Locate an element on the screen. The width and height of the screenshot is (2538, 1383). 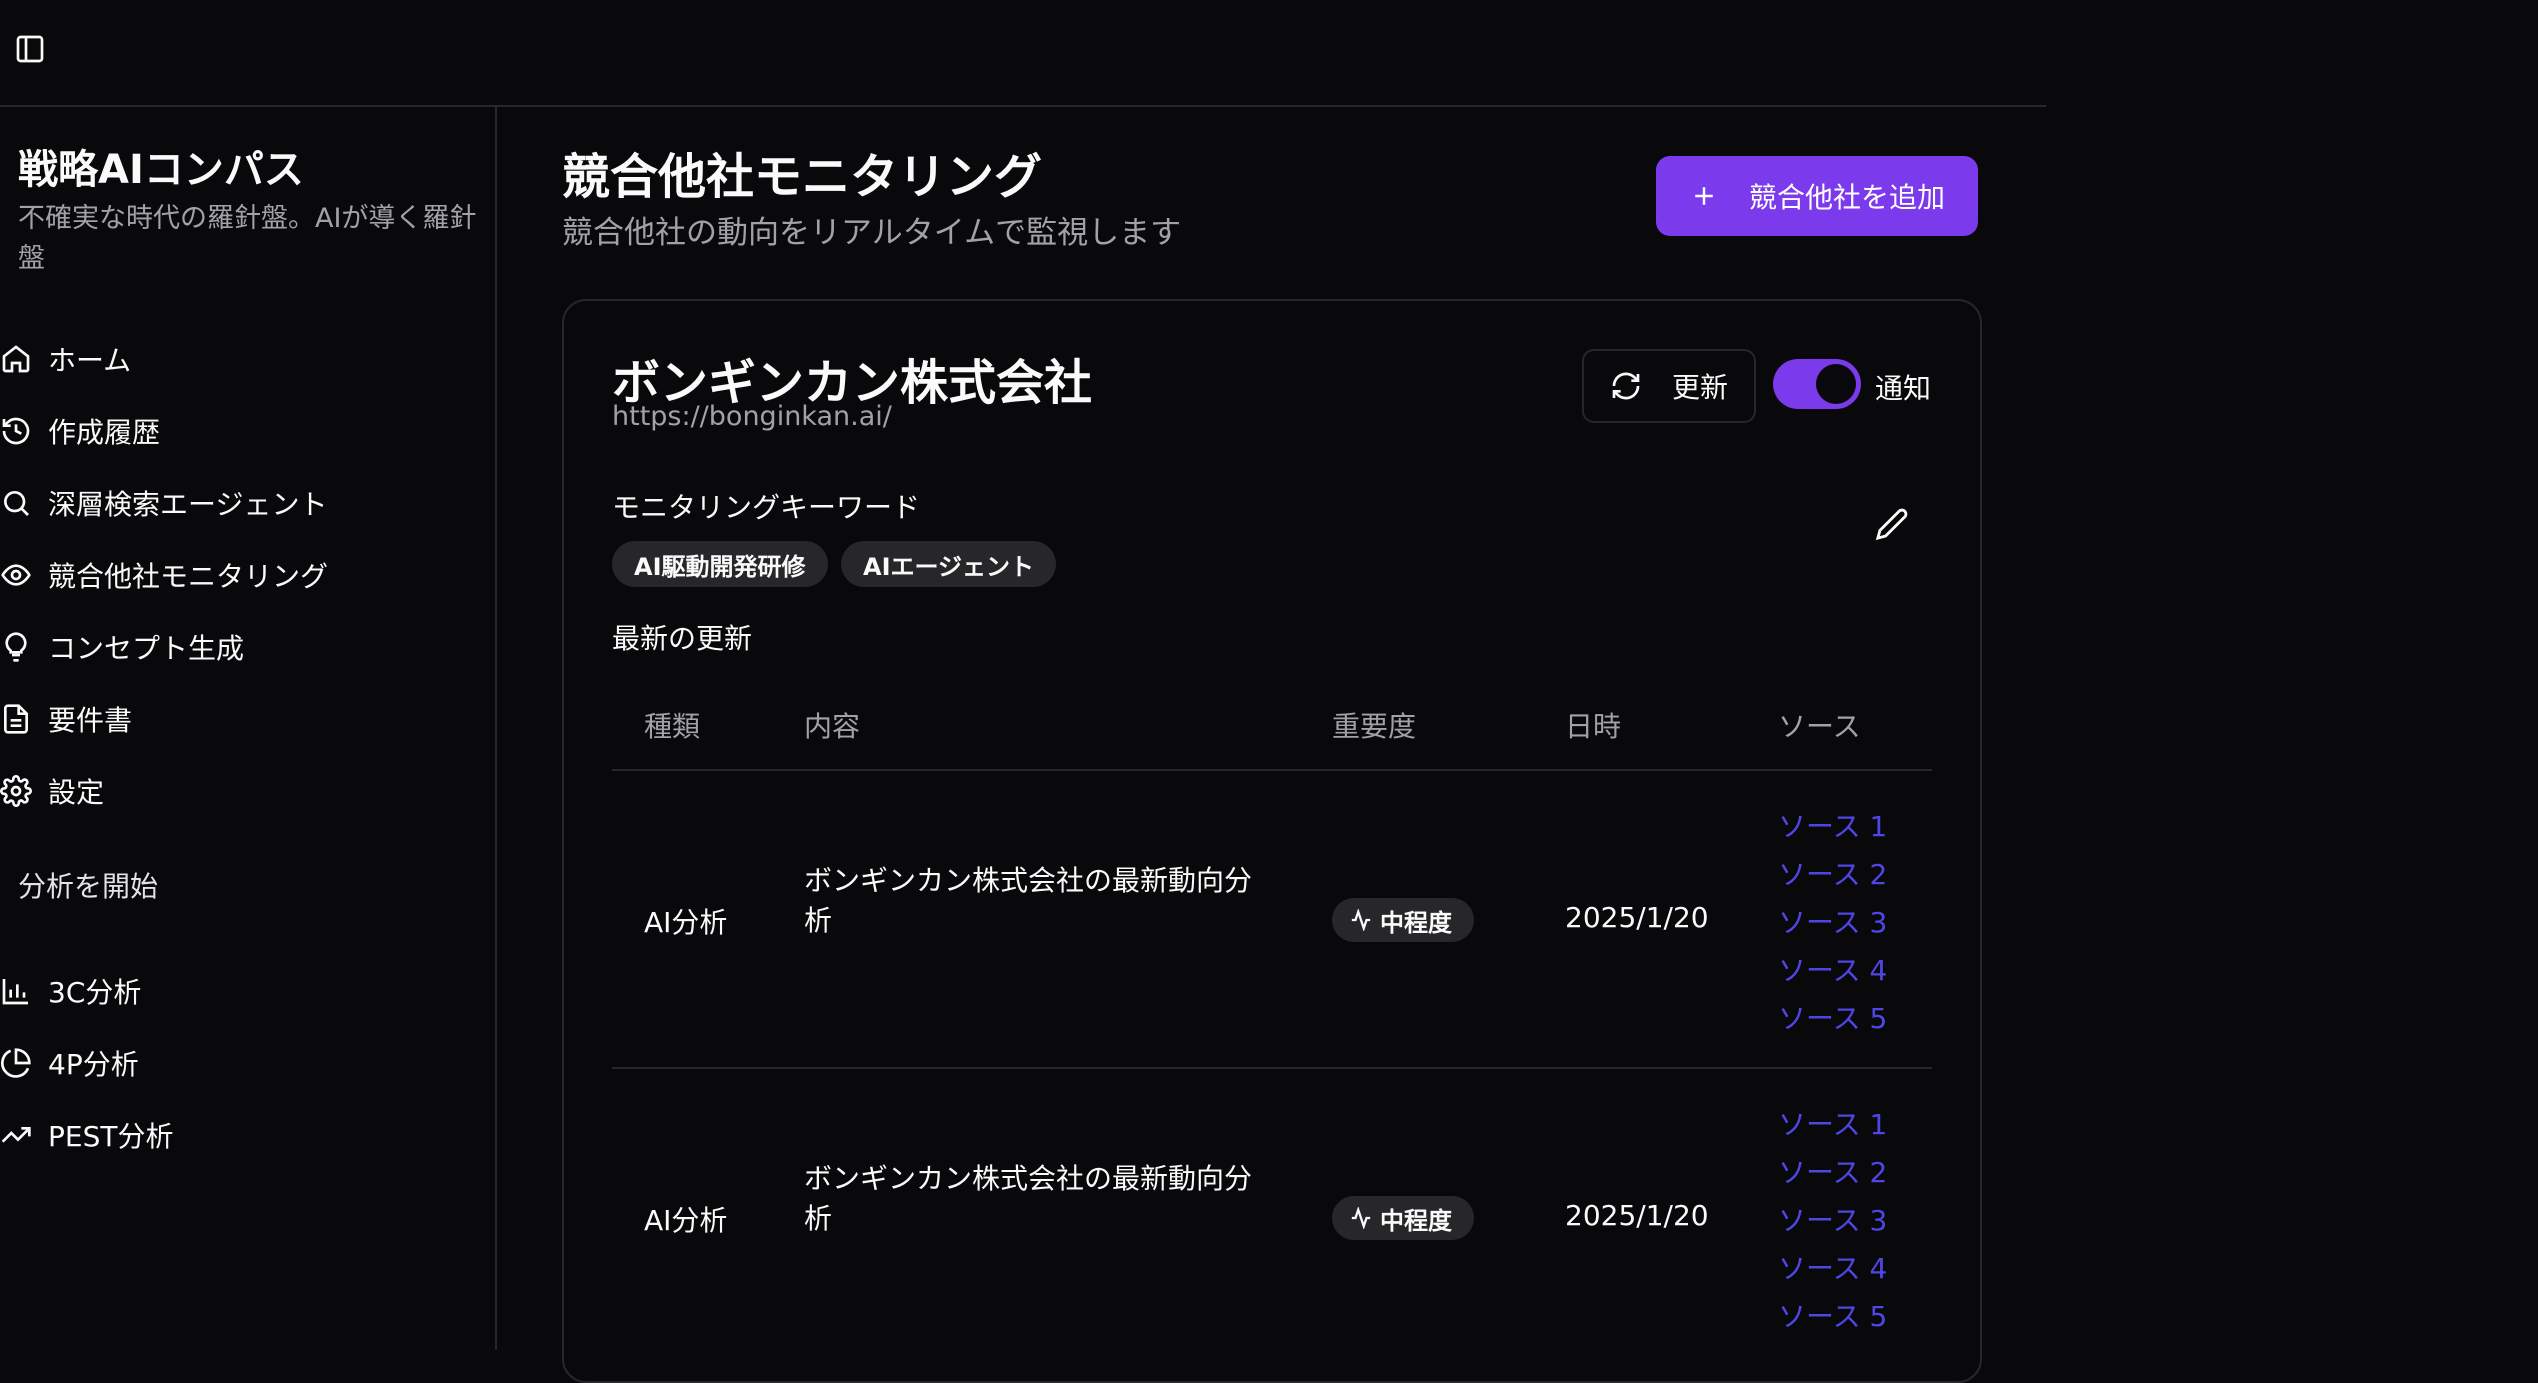
home-icon is located at coordinates (16, 359).